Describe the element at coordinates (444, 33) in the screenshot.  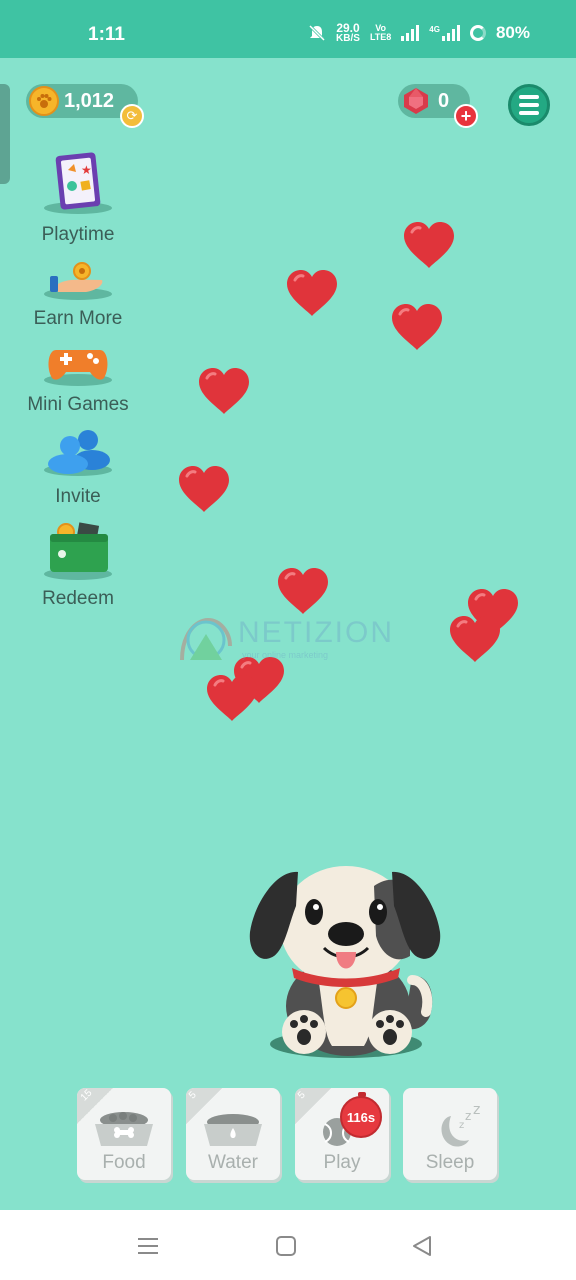
I see `signal-4g-icon: 4G` at that location.